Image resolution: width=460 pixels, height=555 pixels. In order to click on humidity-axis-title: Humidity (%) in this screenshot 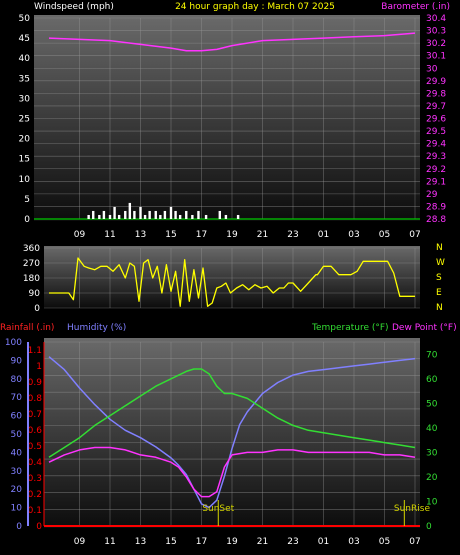, I will do `click(96, 328)`.